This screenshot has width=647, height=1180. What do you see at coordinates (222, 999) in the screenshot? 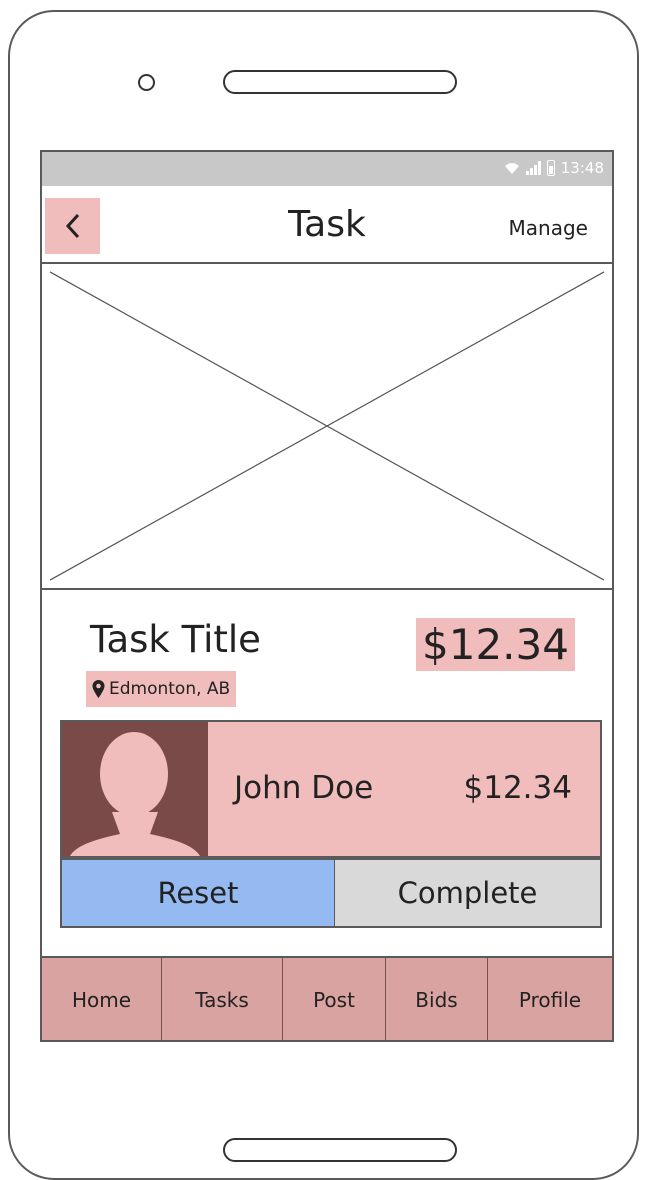
I see `tab-tasks: Tasks` at bounding box center [222, 999].